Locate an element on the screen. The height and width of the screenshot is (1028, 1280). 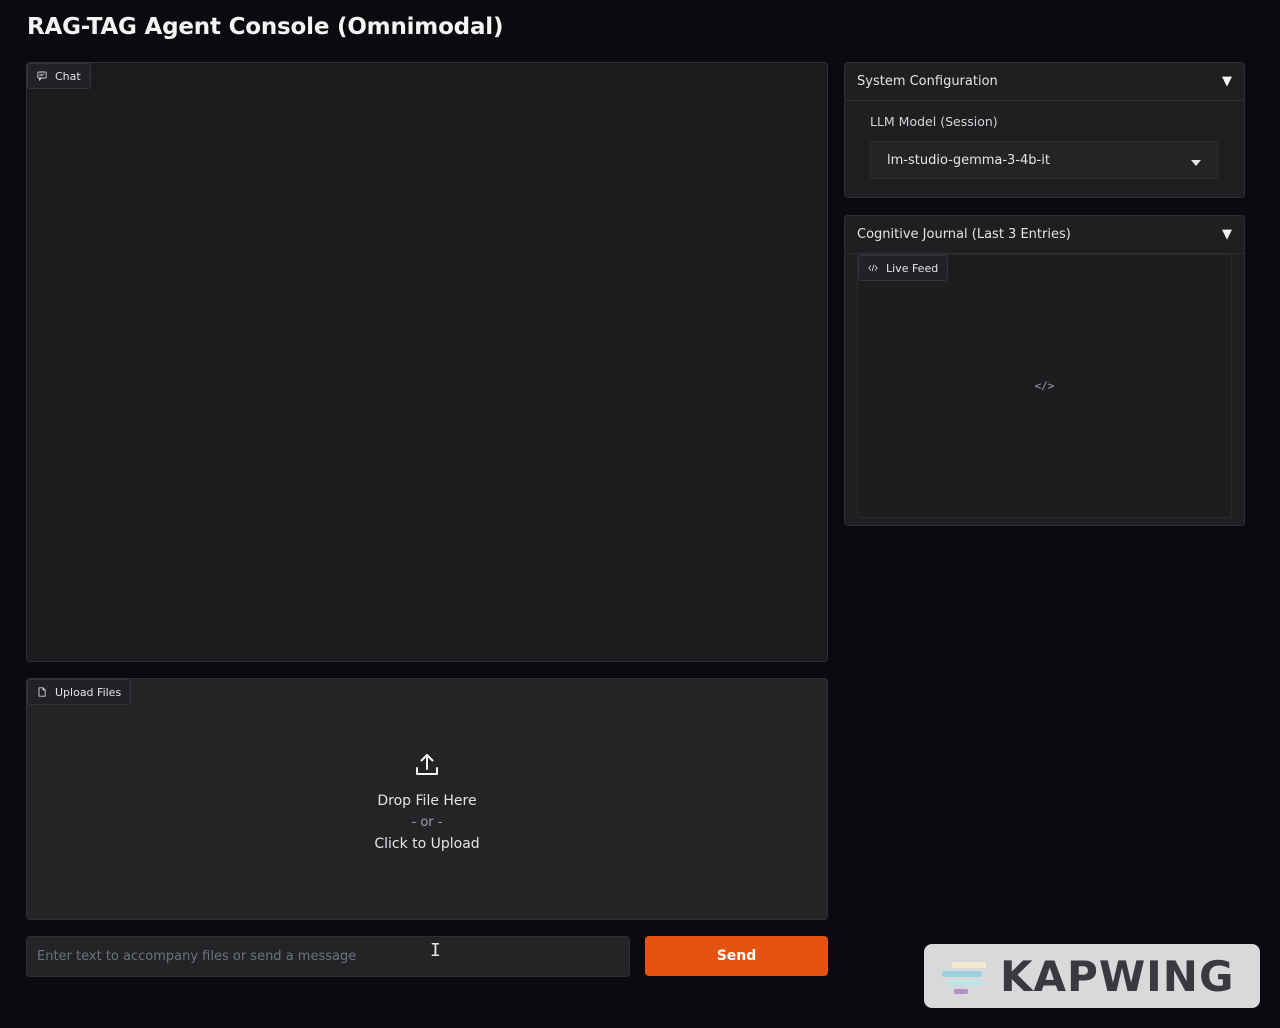
llm-model-value: lm-studio-gemma-3-4b-it is located at coordinates (968, 160).